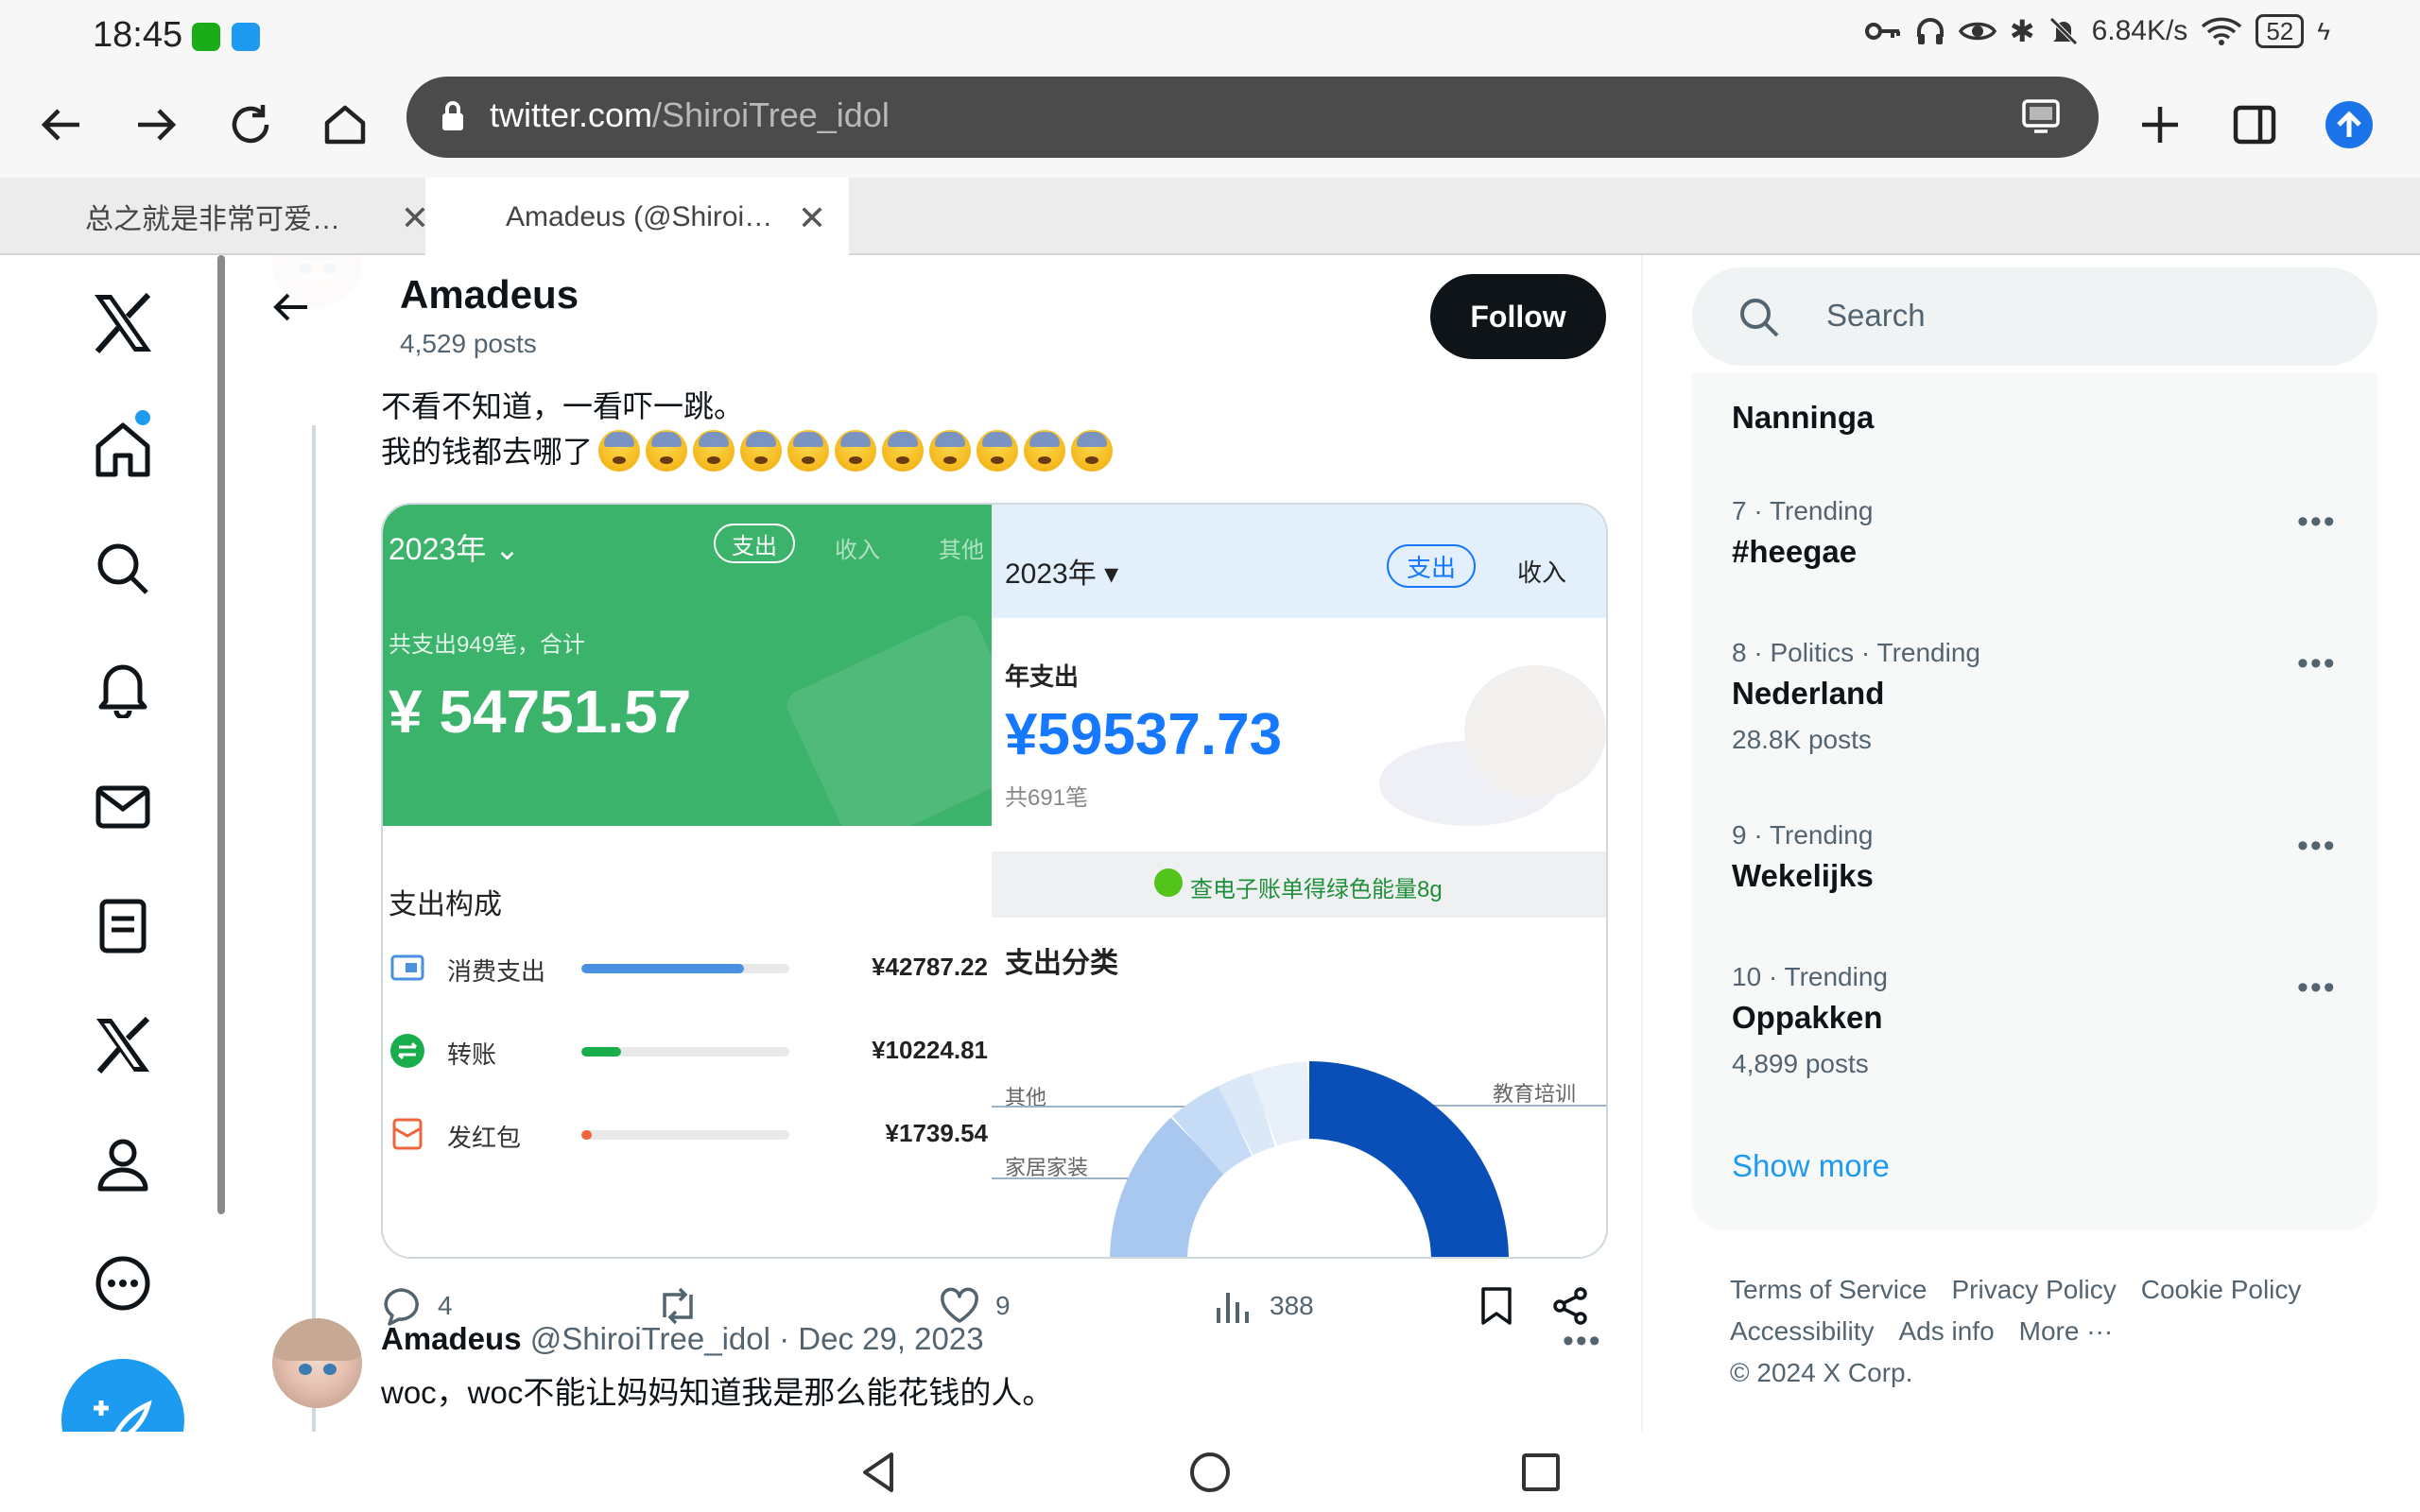 The height and width of the screenshot is (1512, 2420). I want to click on nav-back-icon, so click(879, 1472).